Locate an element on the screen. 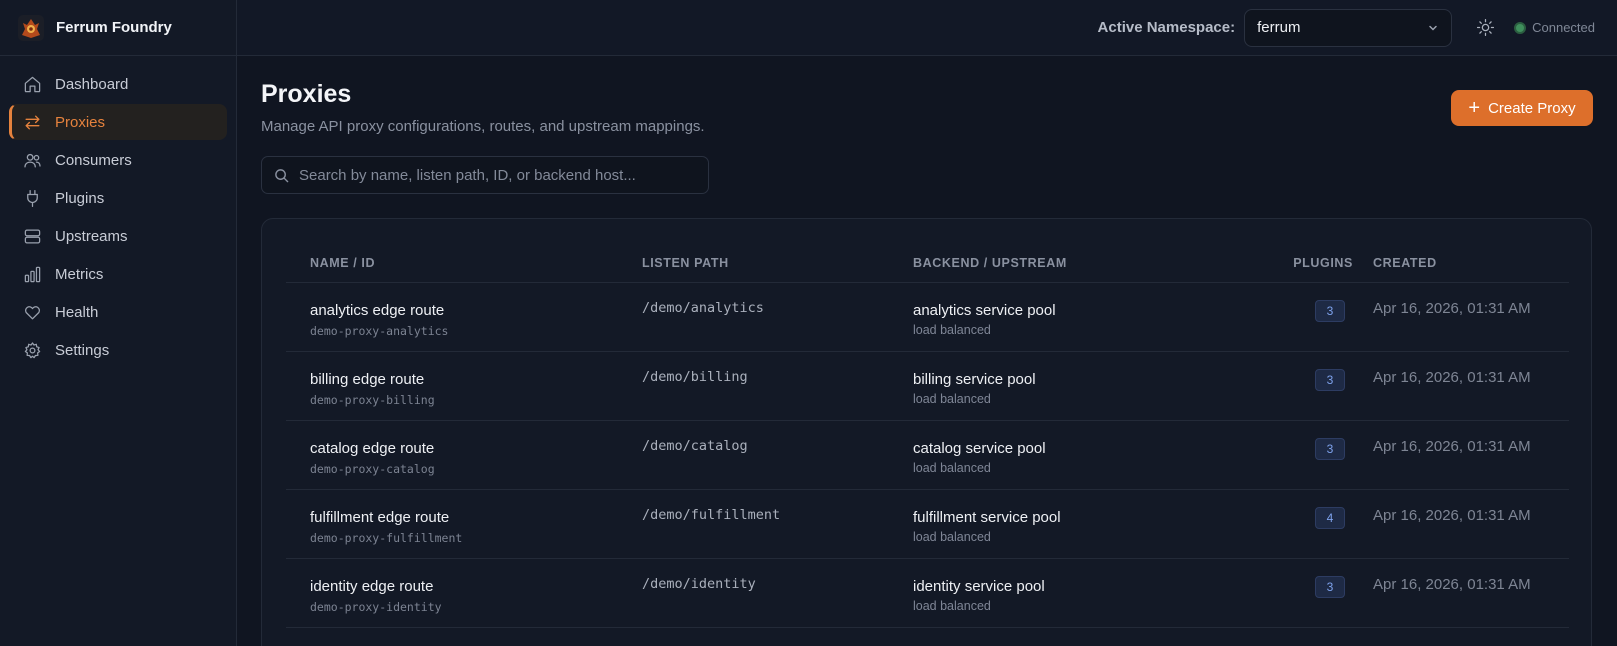 Image resolution: width=1617 pixels, height=646 pixels. swap-arrows-icon is located at coordinates (32, 122).